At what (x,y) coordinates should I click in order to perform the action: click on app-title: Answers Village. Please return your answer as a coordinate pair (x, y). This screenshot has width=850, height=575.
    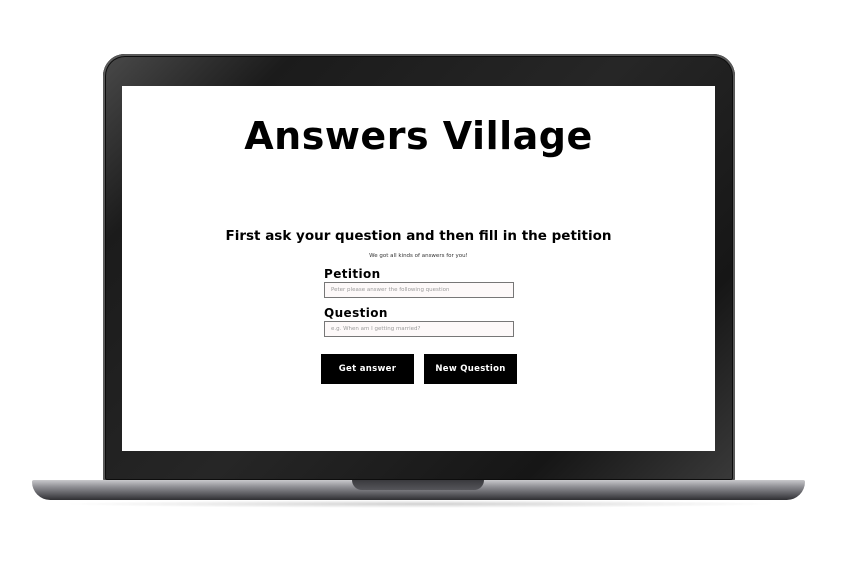
    Looking at the image, I should click on (418, 136).